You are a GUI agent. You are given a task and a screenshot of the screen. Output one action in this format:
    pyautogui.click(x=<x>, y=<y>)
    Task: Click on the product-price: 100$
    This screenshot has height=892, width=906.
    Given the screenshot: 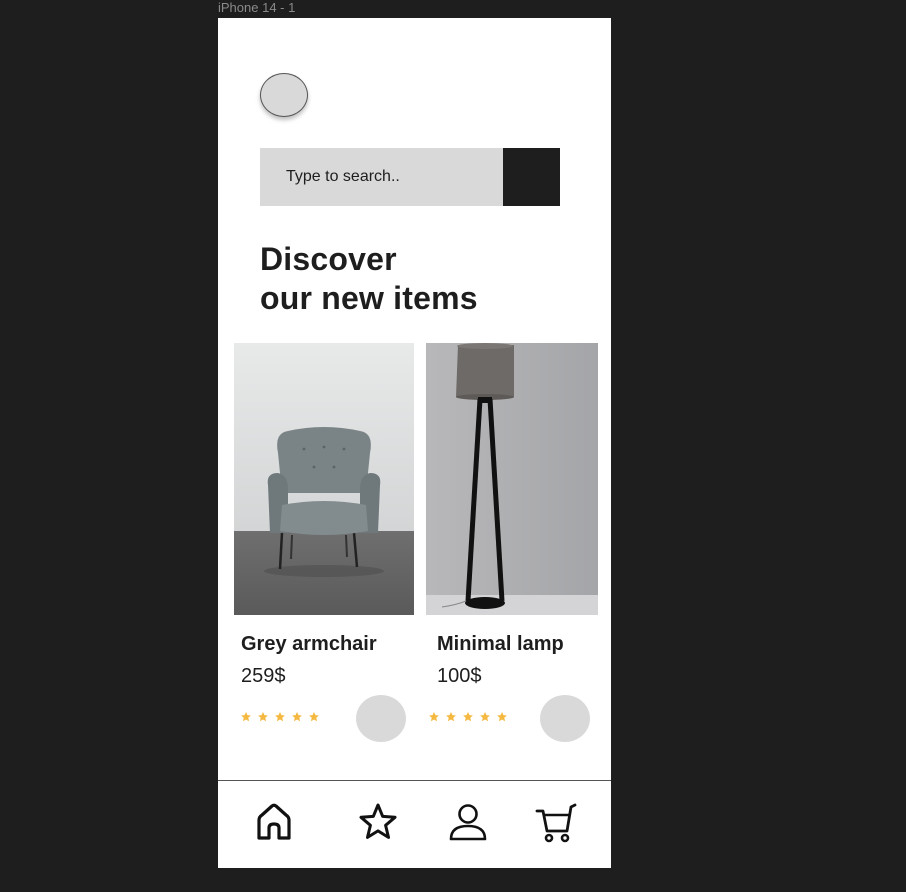 What is the action you would take?
    pyautogui.click(x=459, y=676)
    